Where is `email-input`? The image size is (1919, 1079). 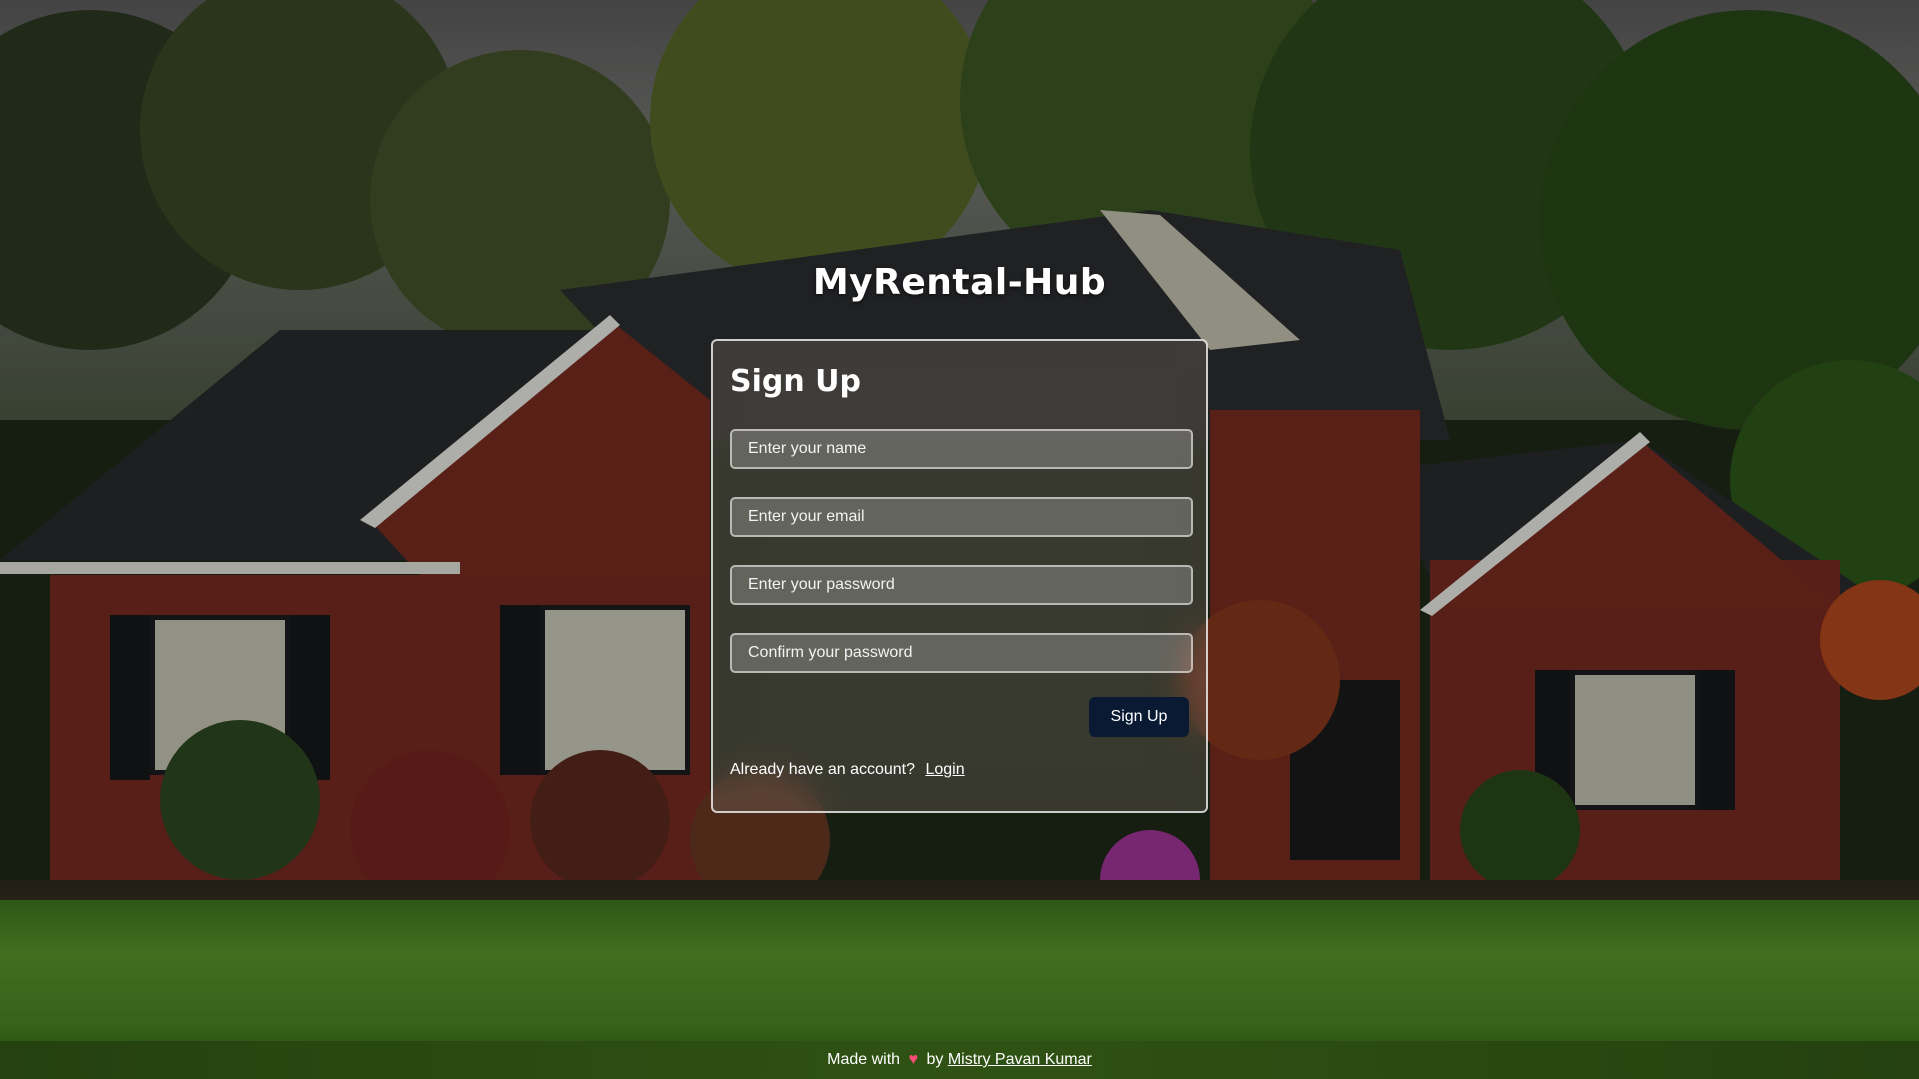 email-input is located at coordinates (961, 517).